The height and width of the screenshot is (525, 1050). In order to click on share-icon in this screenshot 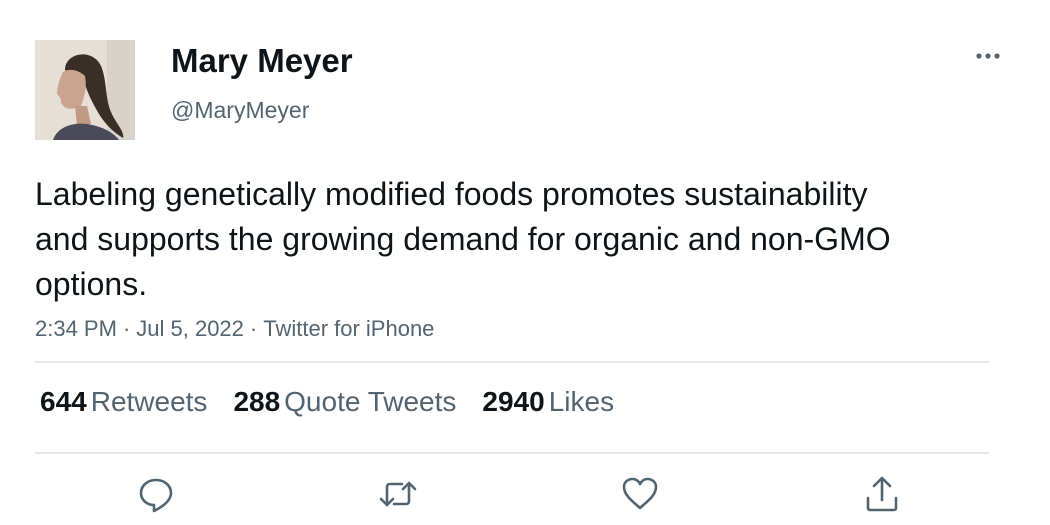, I will do `click(882, 494)`.